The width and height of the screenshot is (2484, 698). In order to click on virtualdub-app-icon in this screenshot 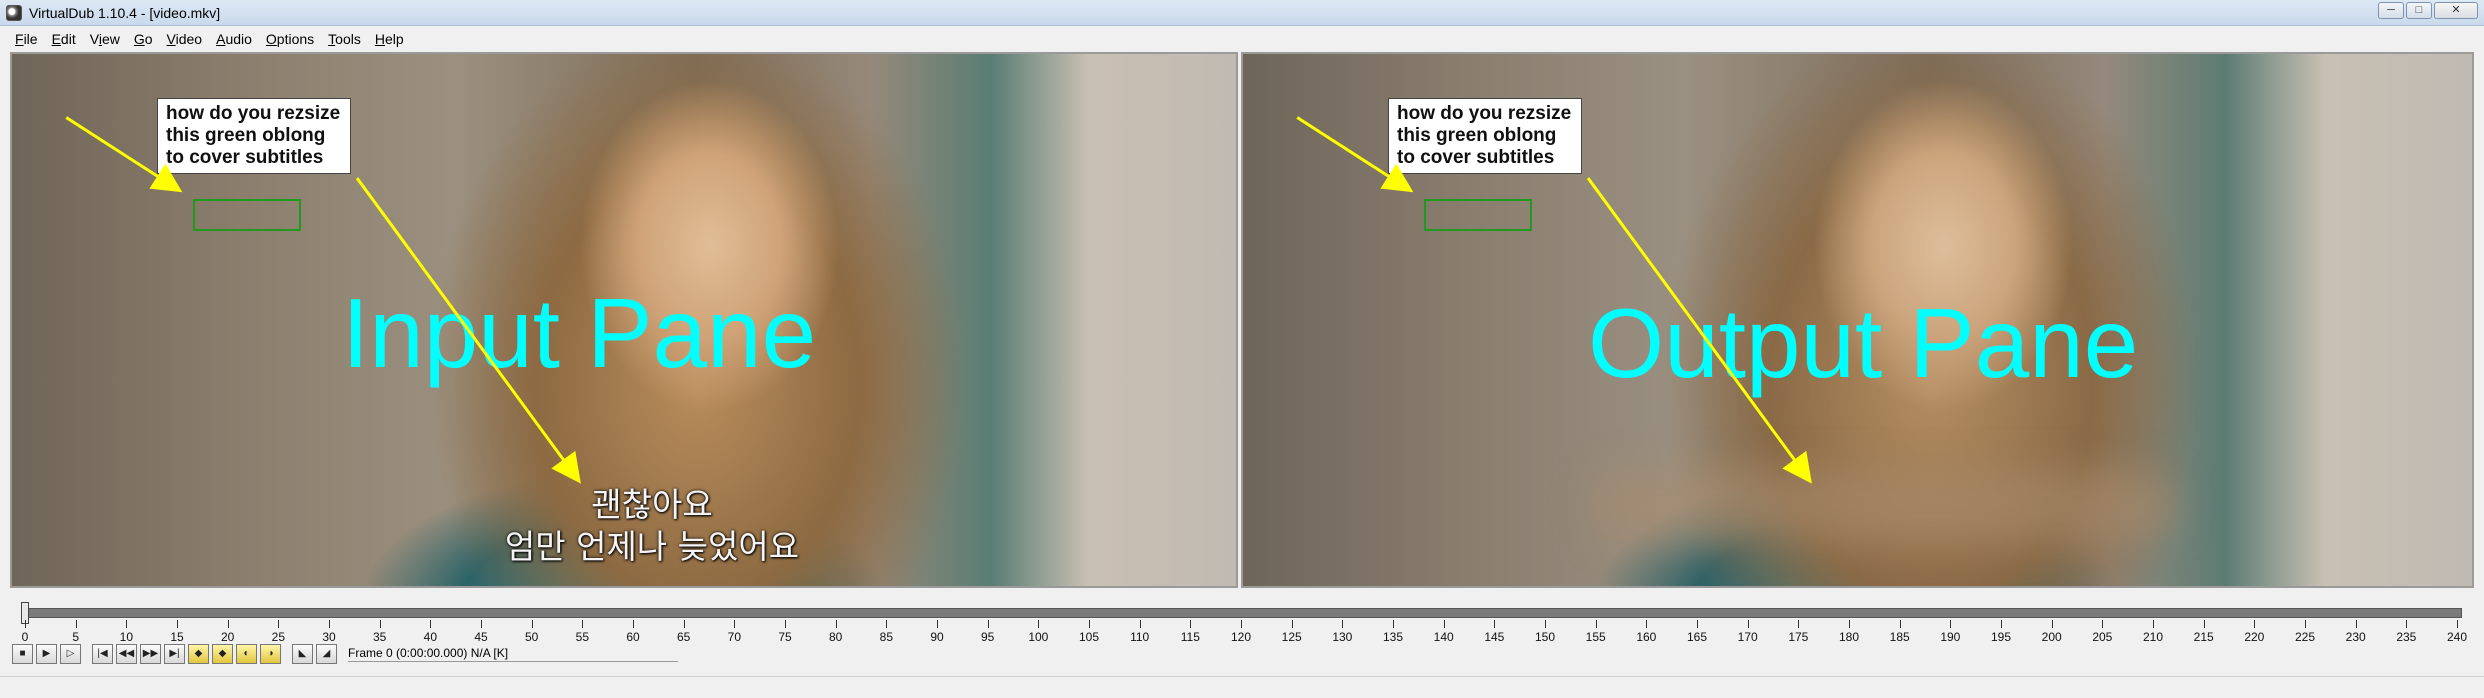, I will do `click(14, 12)`.